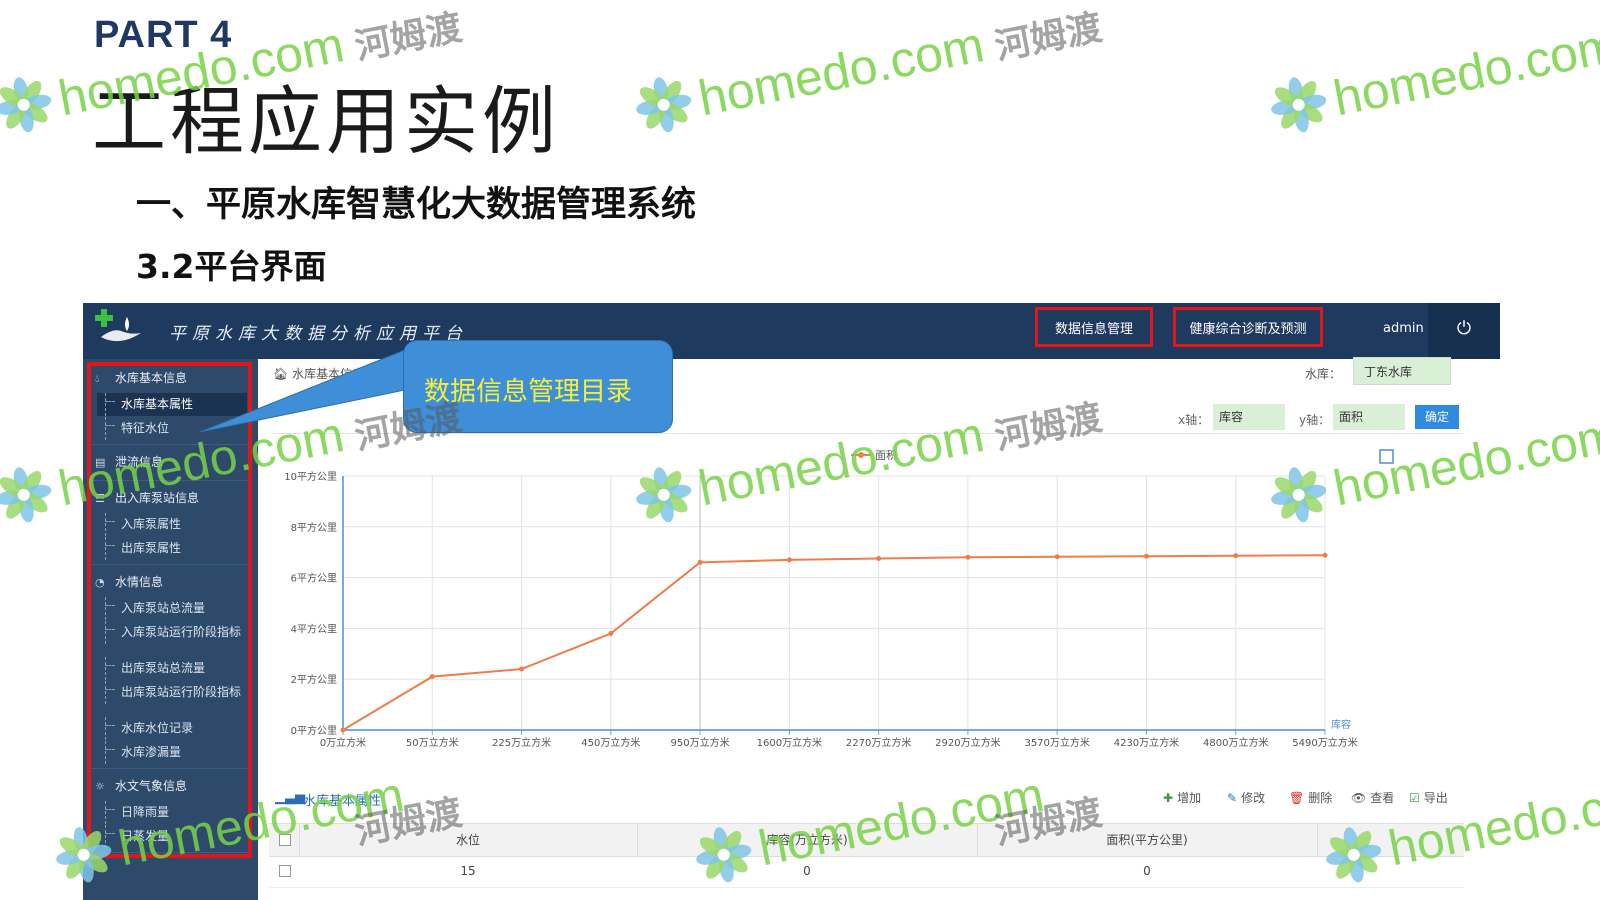  What do you see at coordinates (1056, 742) in the screenshot?
I see `x-tick-label: 3570万立方米` at bounding box center [1056, 742].